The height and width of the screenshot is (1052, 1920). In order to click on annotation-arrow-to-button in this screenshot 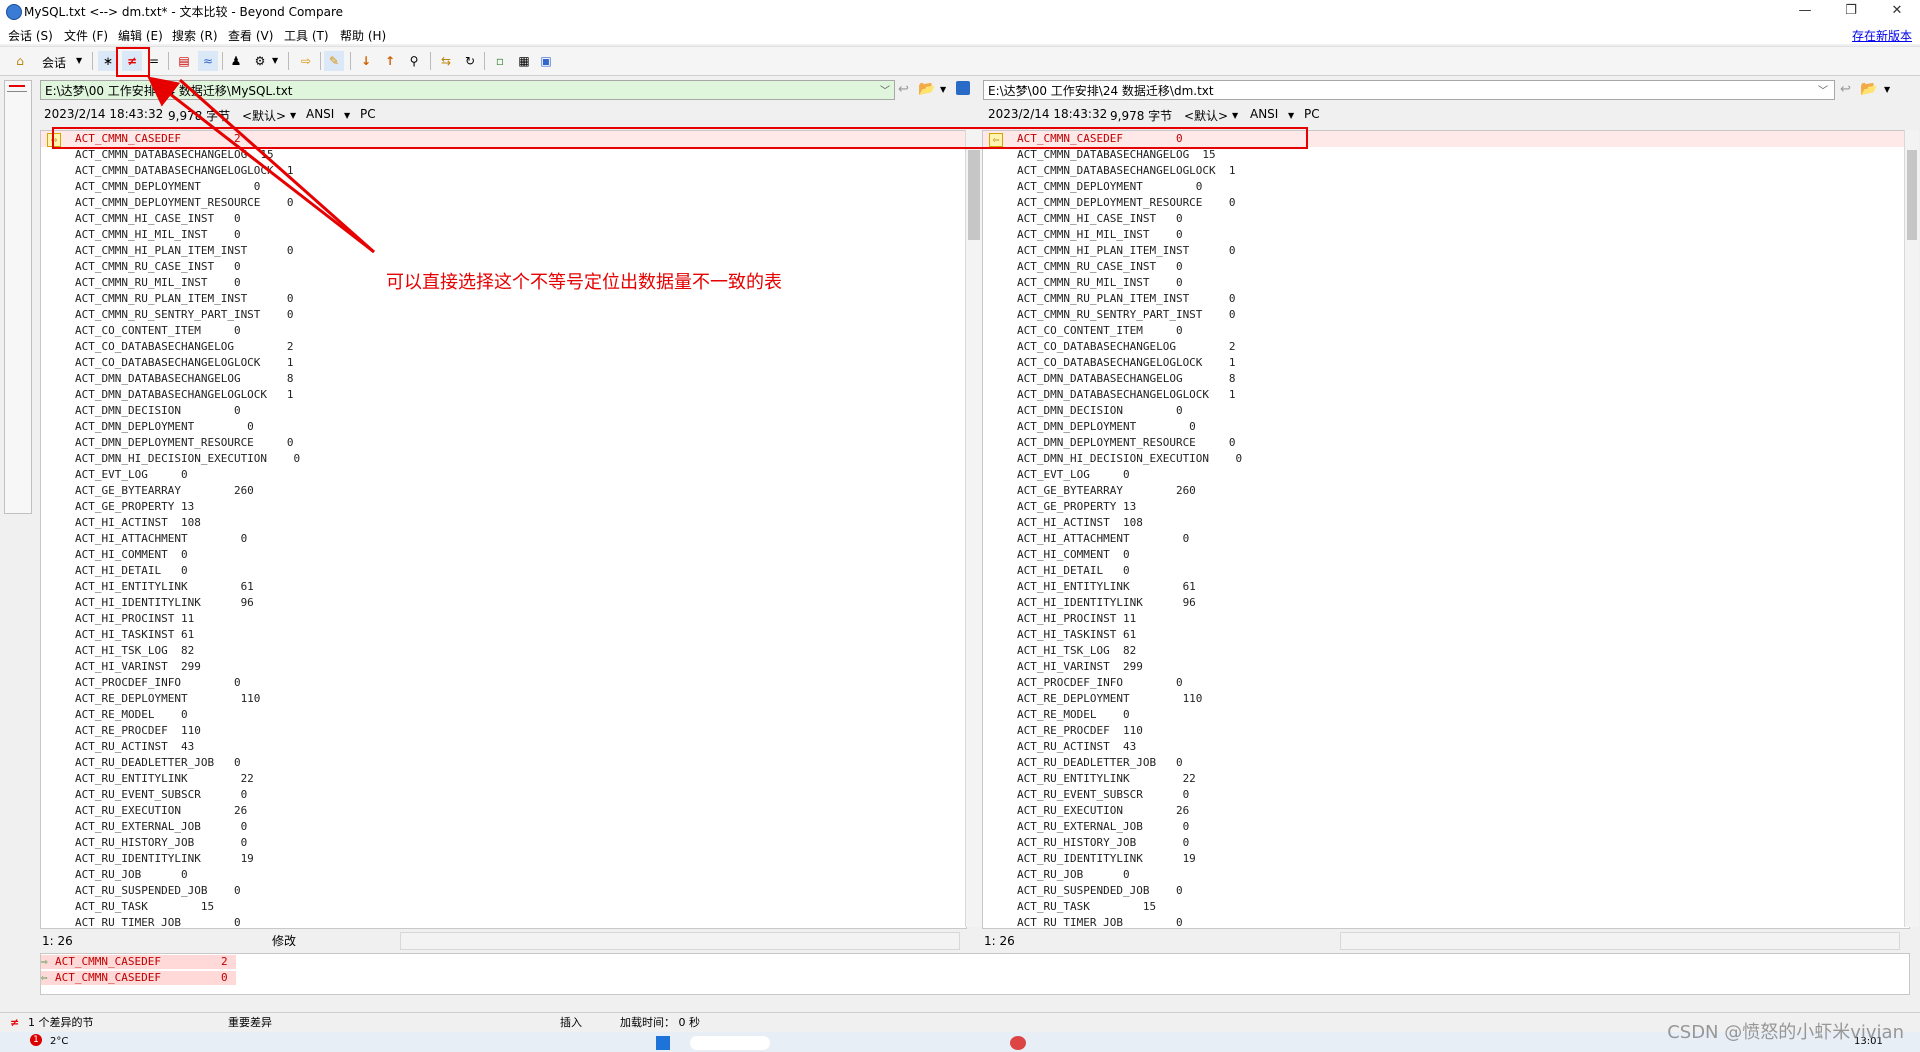, I will do `click(261, 165)`.